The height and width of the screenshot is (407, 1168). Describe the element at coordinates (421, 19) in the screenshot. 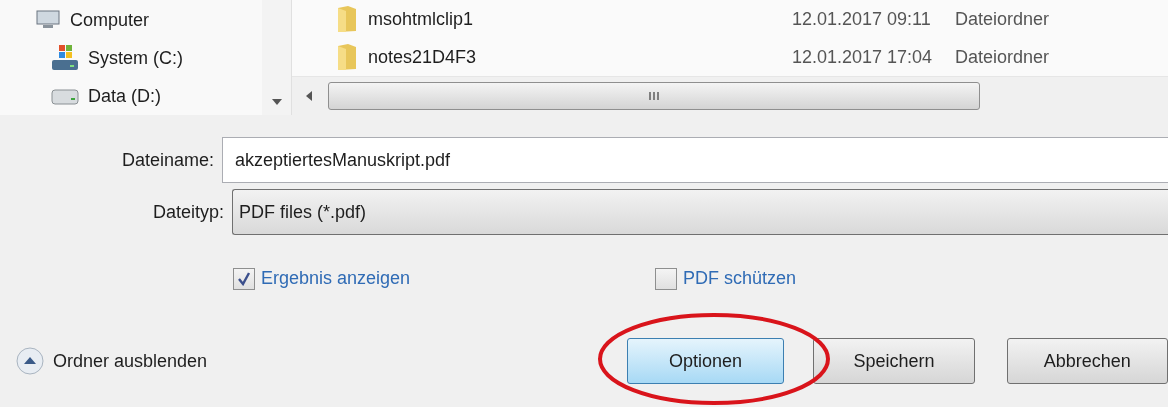

I see `file-name: msohtmlclip1` at that location.